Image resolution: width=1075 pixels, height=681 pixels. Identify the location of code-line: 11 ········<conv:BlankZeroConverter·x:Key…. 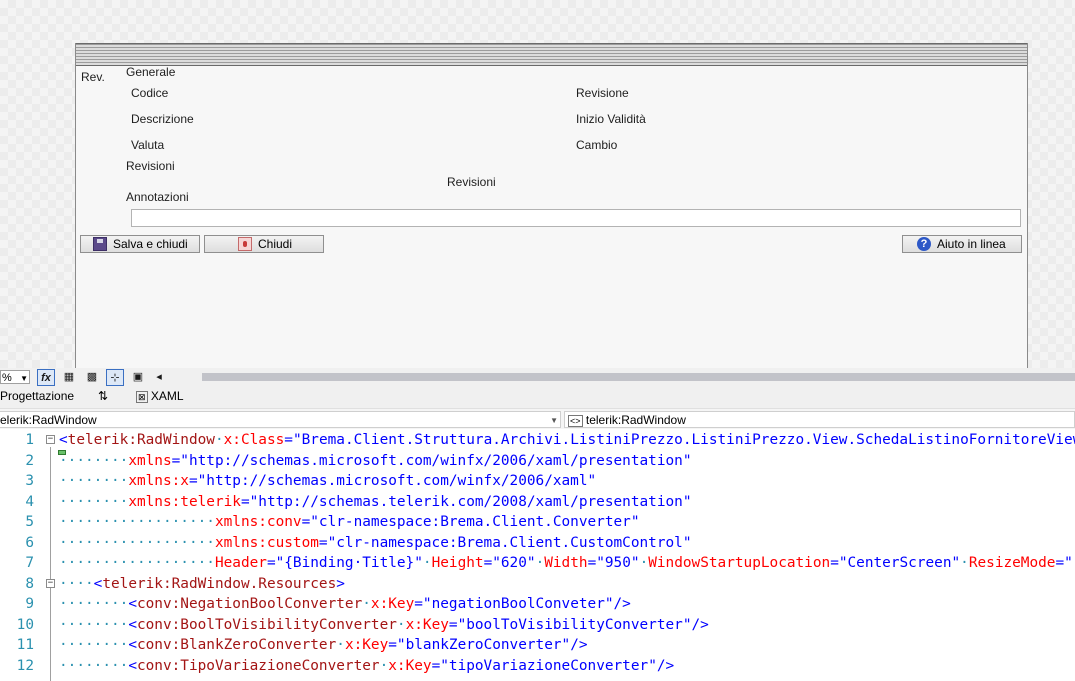
(537, 645).